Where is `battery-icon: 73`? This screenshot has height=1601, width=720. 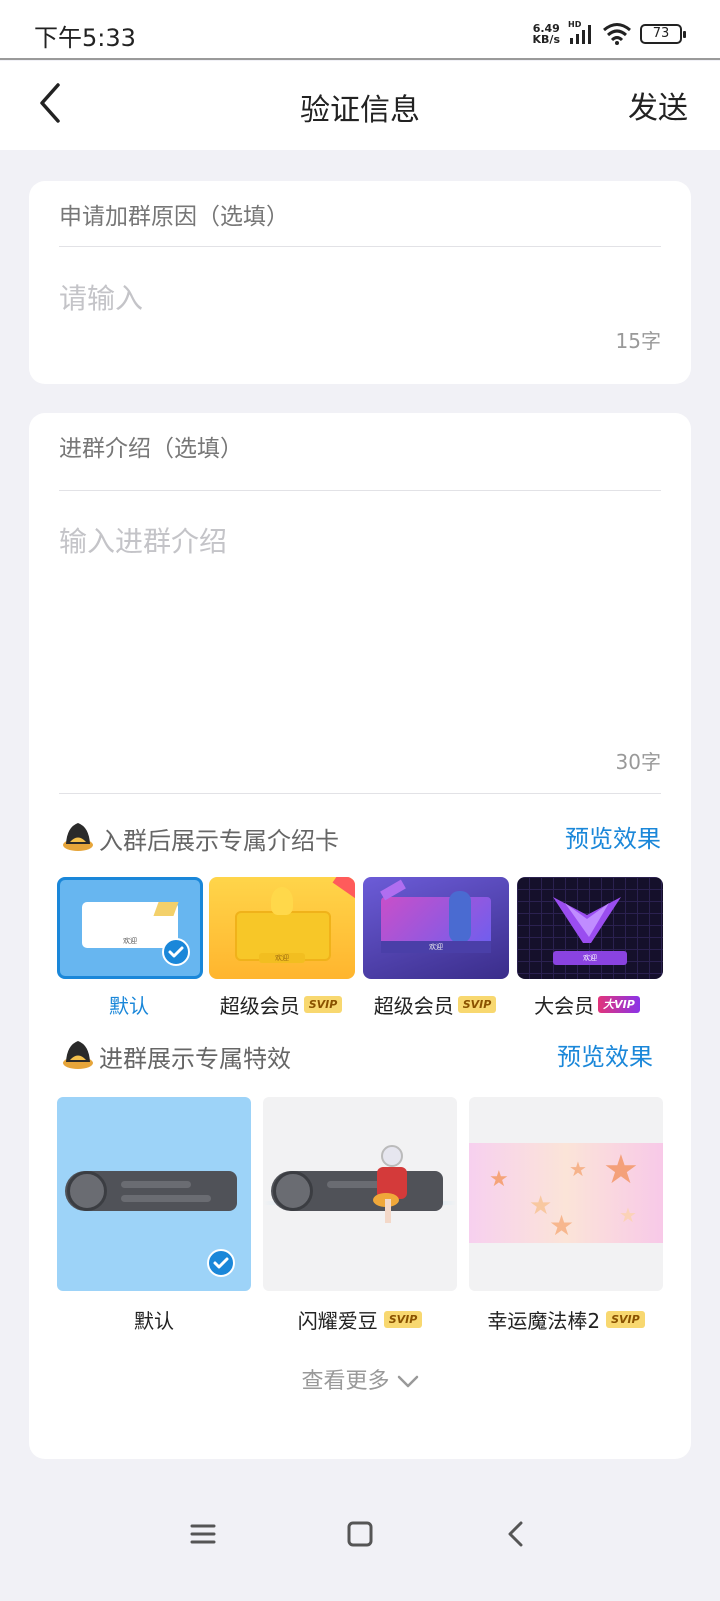
battery-icon: 73 is located at coordinates (663, 34).